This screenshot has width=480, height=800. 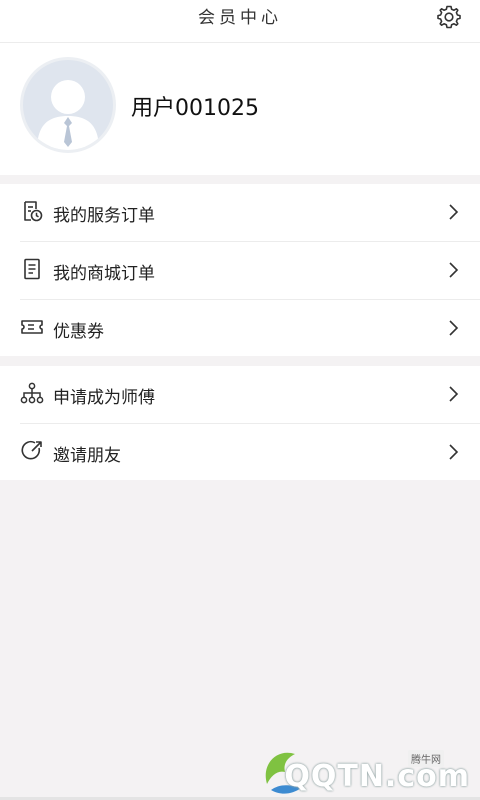 I want to click on menu-item-service-orders: 我的服务订单, so click(x=250, y=213).